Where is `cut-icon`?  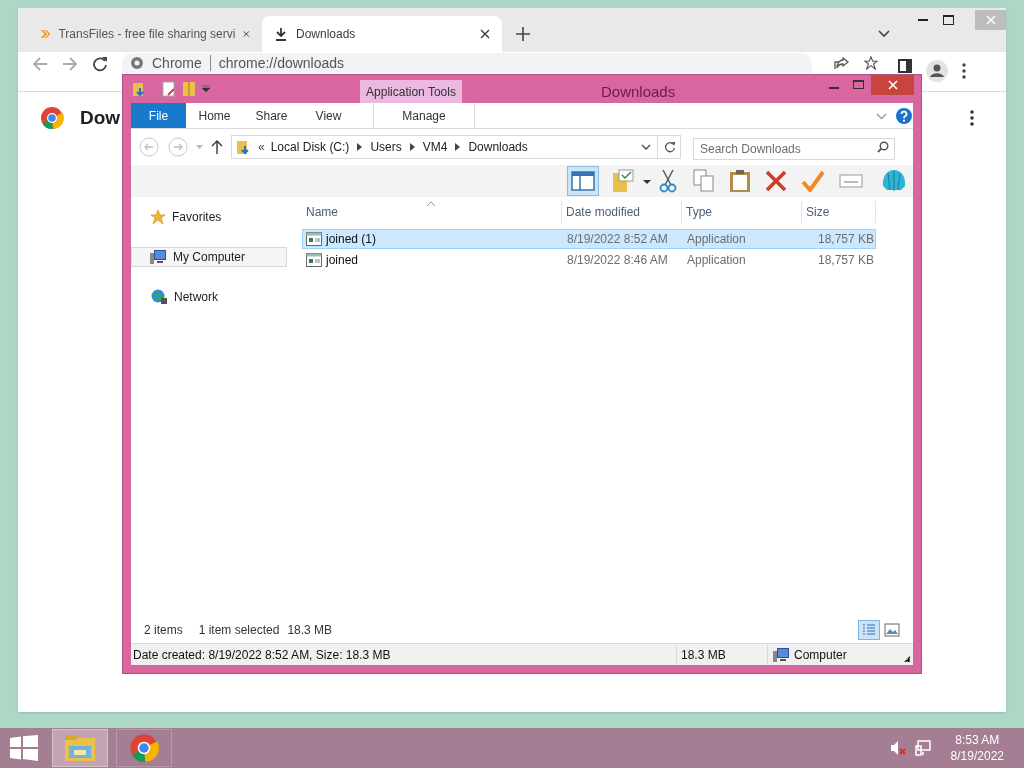
cut-icon is located at coordinates (668, 181).